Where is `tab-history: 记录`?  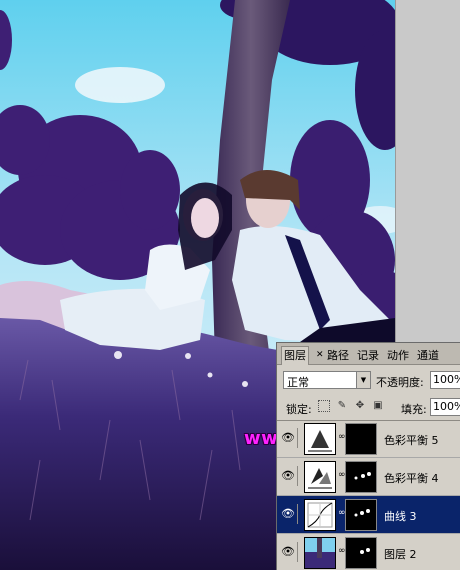 tab-history: 记录 is located at coordinates (368, 356).